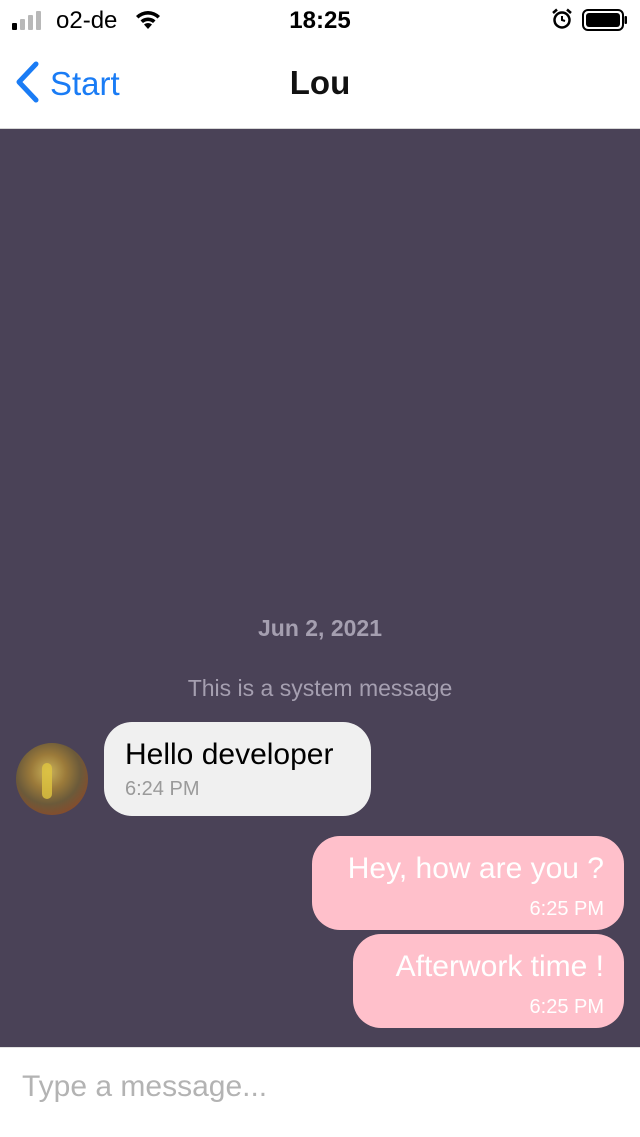 This screenshot has width=640, height=1137. I want to click on message-composer, so click(320, 1092).